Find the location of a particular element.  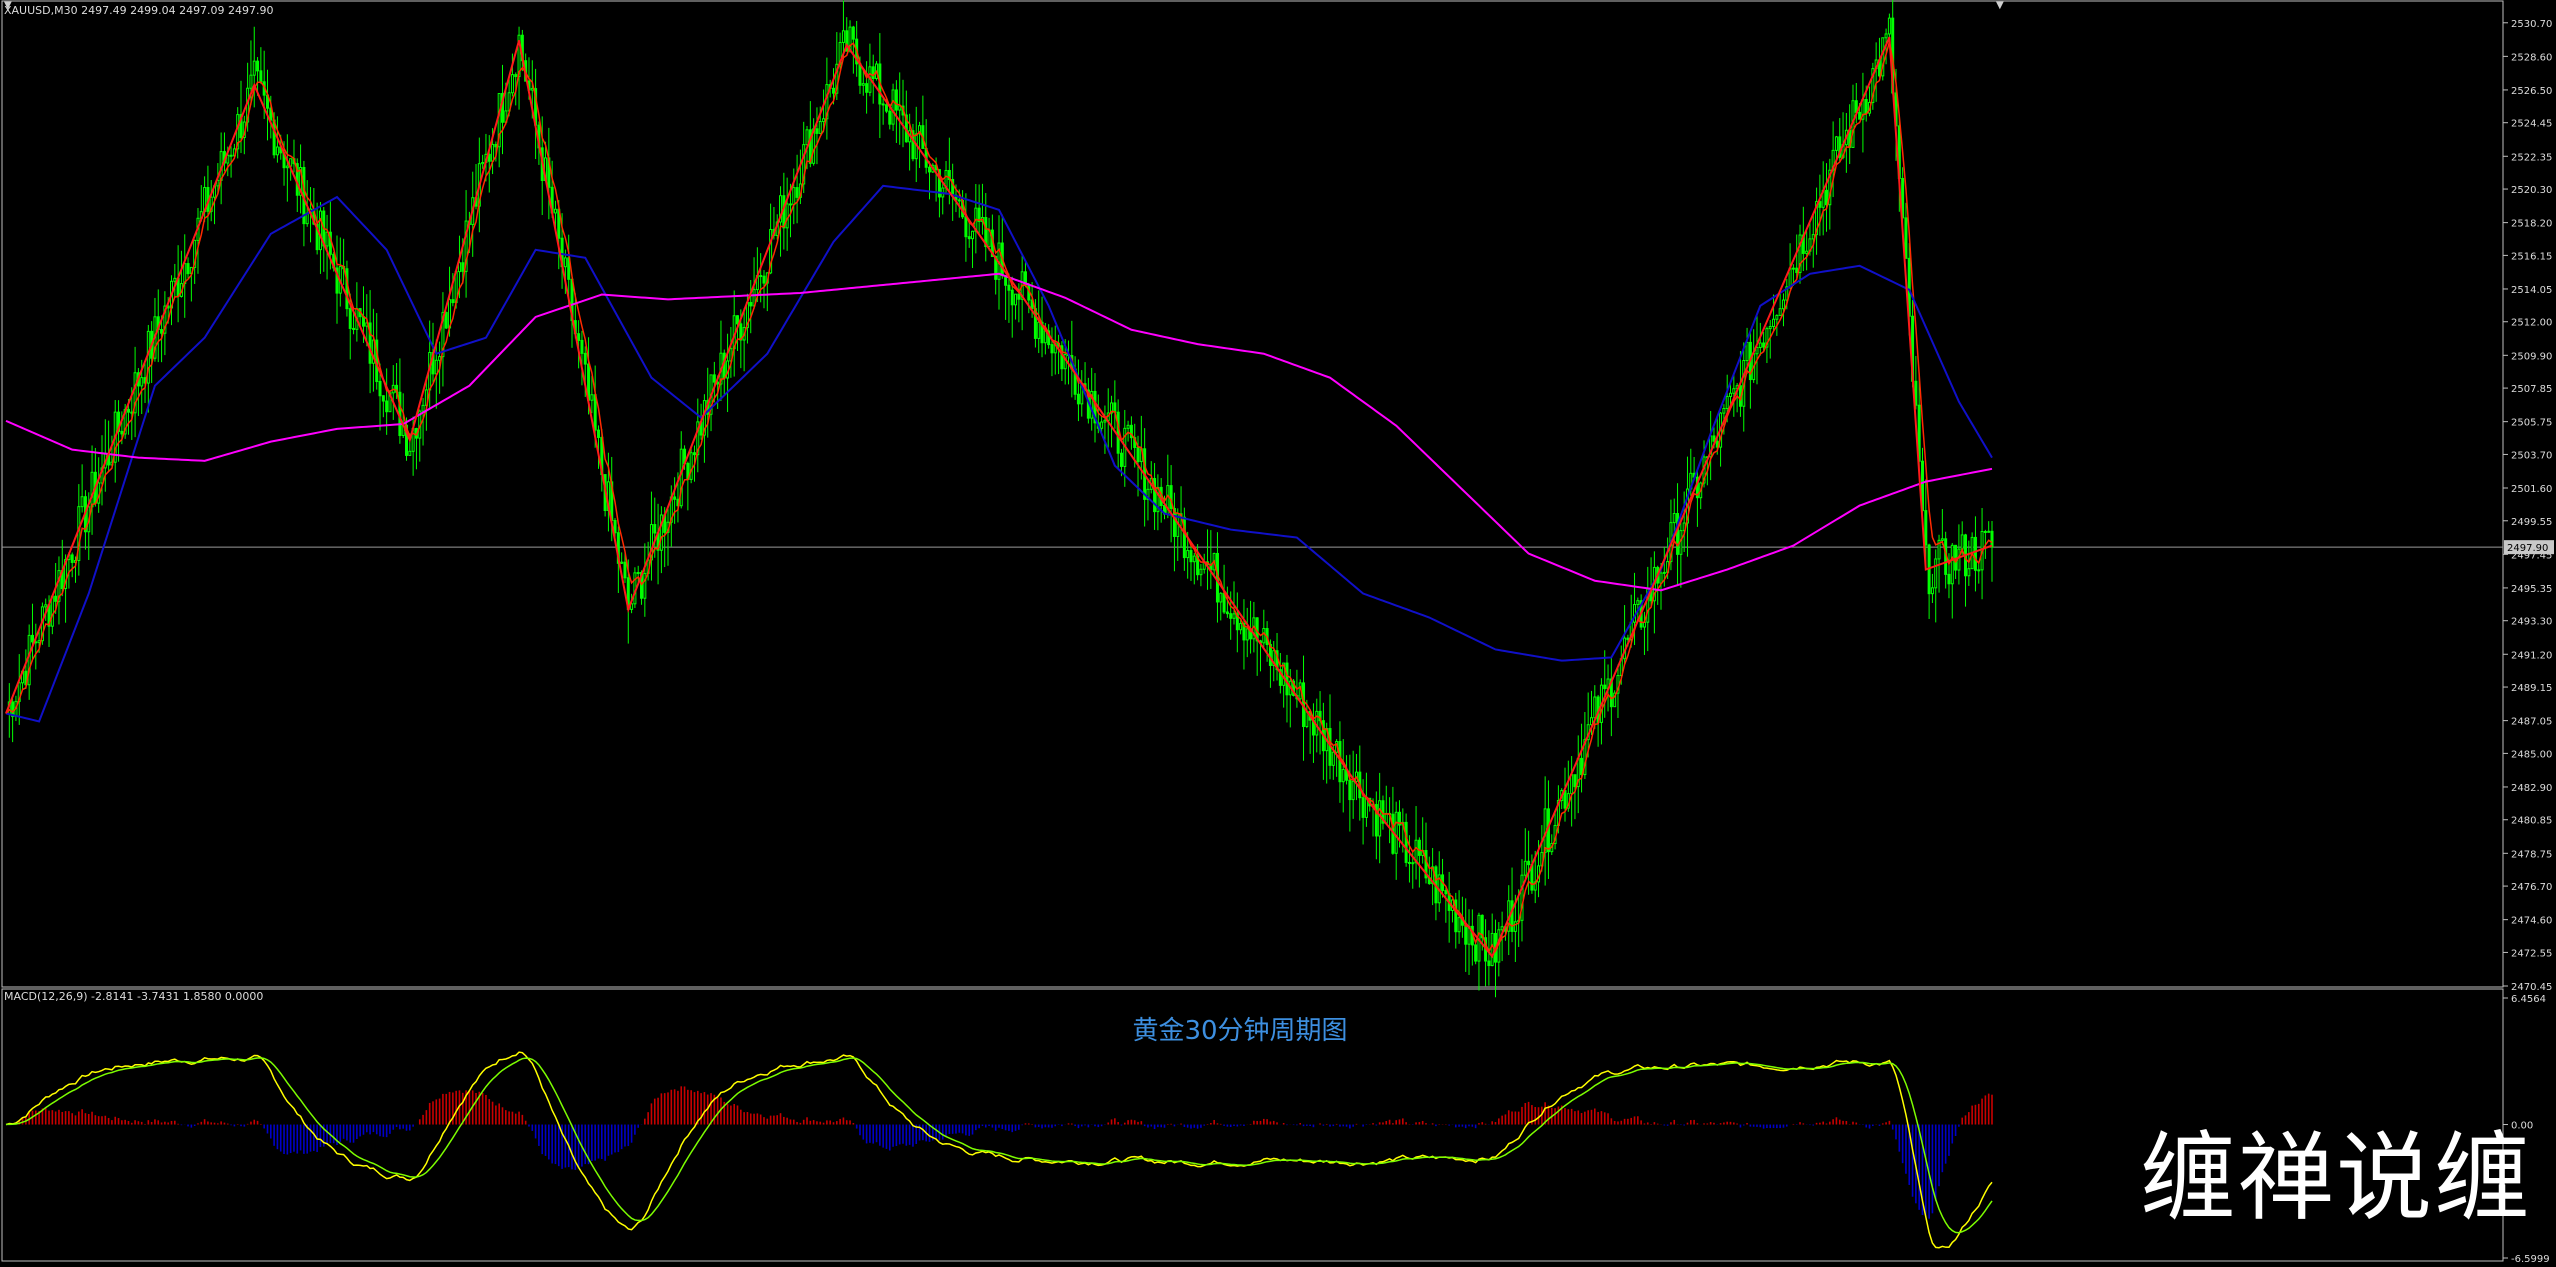

y-tick-label: 2485.00 is located at coordinates (2531, 754).